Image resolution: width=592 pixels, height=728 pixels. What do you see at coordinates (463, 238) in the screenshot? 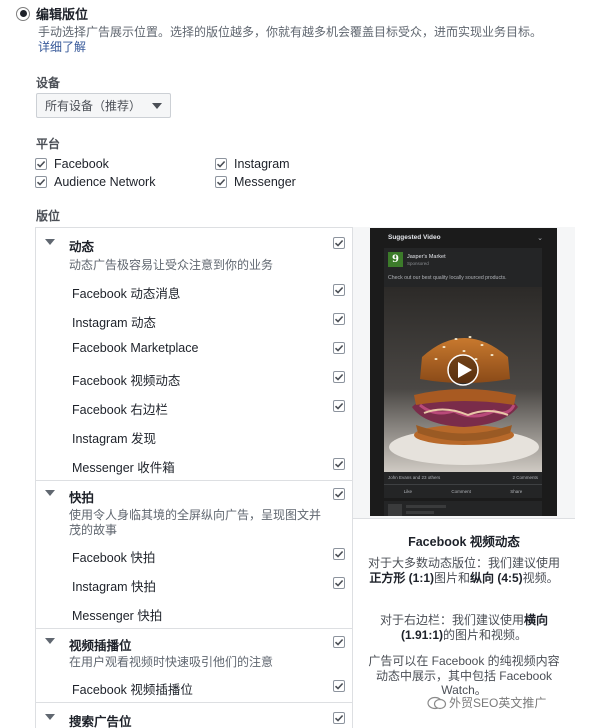
I see `preview-header: Suggested Video ⌄` at bounding box center [463, 238].